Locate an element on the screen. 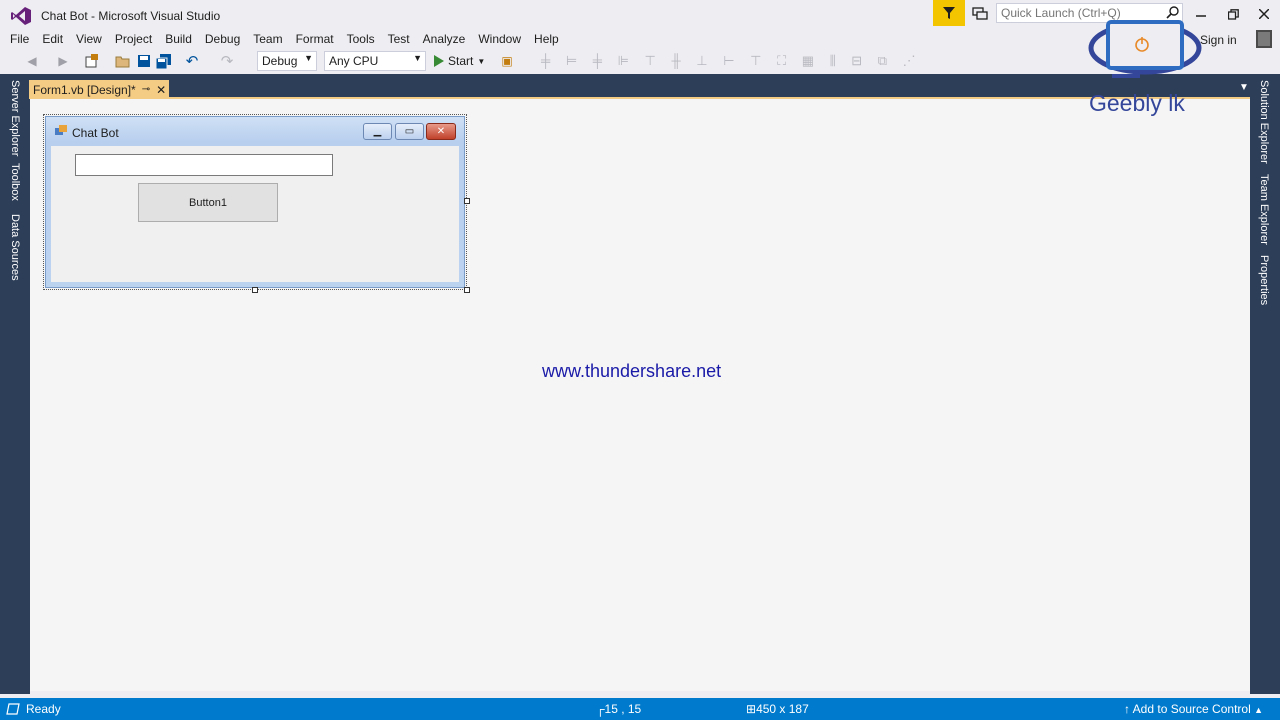  upload-arrow-icon: ↑ is located at coordinates (1127, 709).